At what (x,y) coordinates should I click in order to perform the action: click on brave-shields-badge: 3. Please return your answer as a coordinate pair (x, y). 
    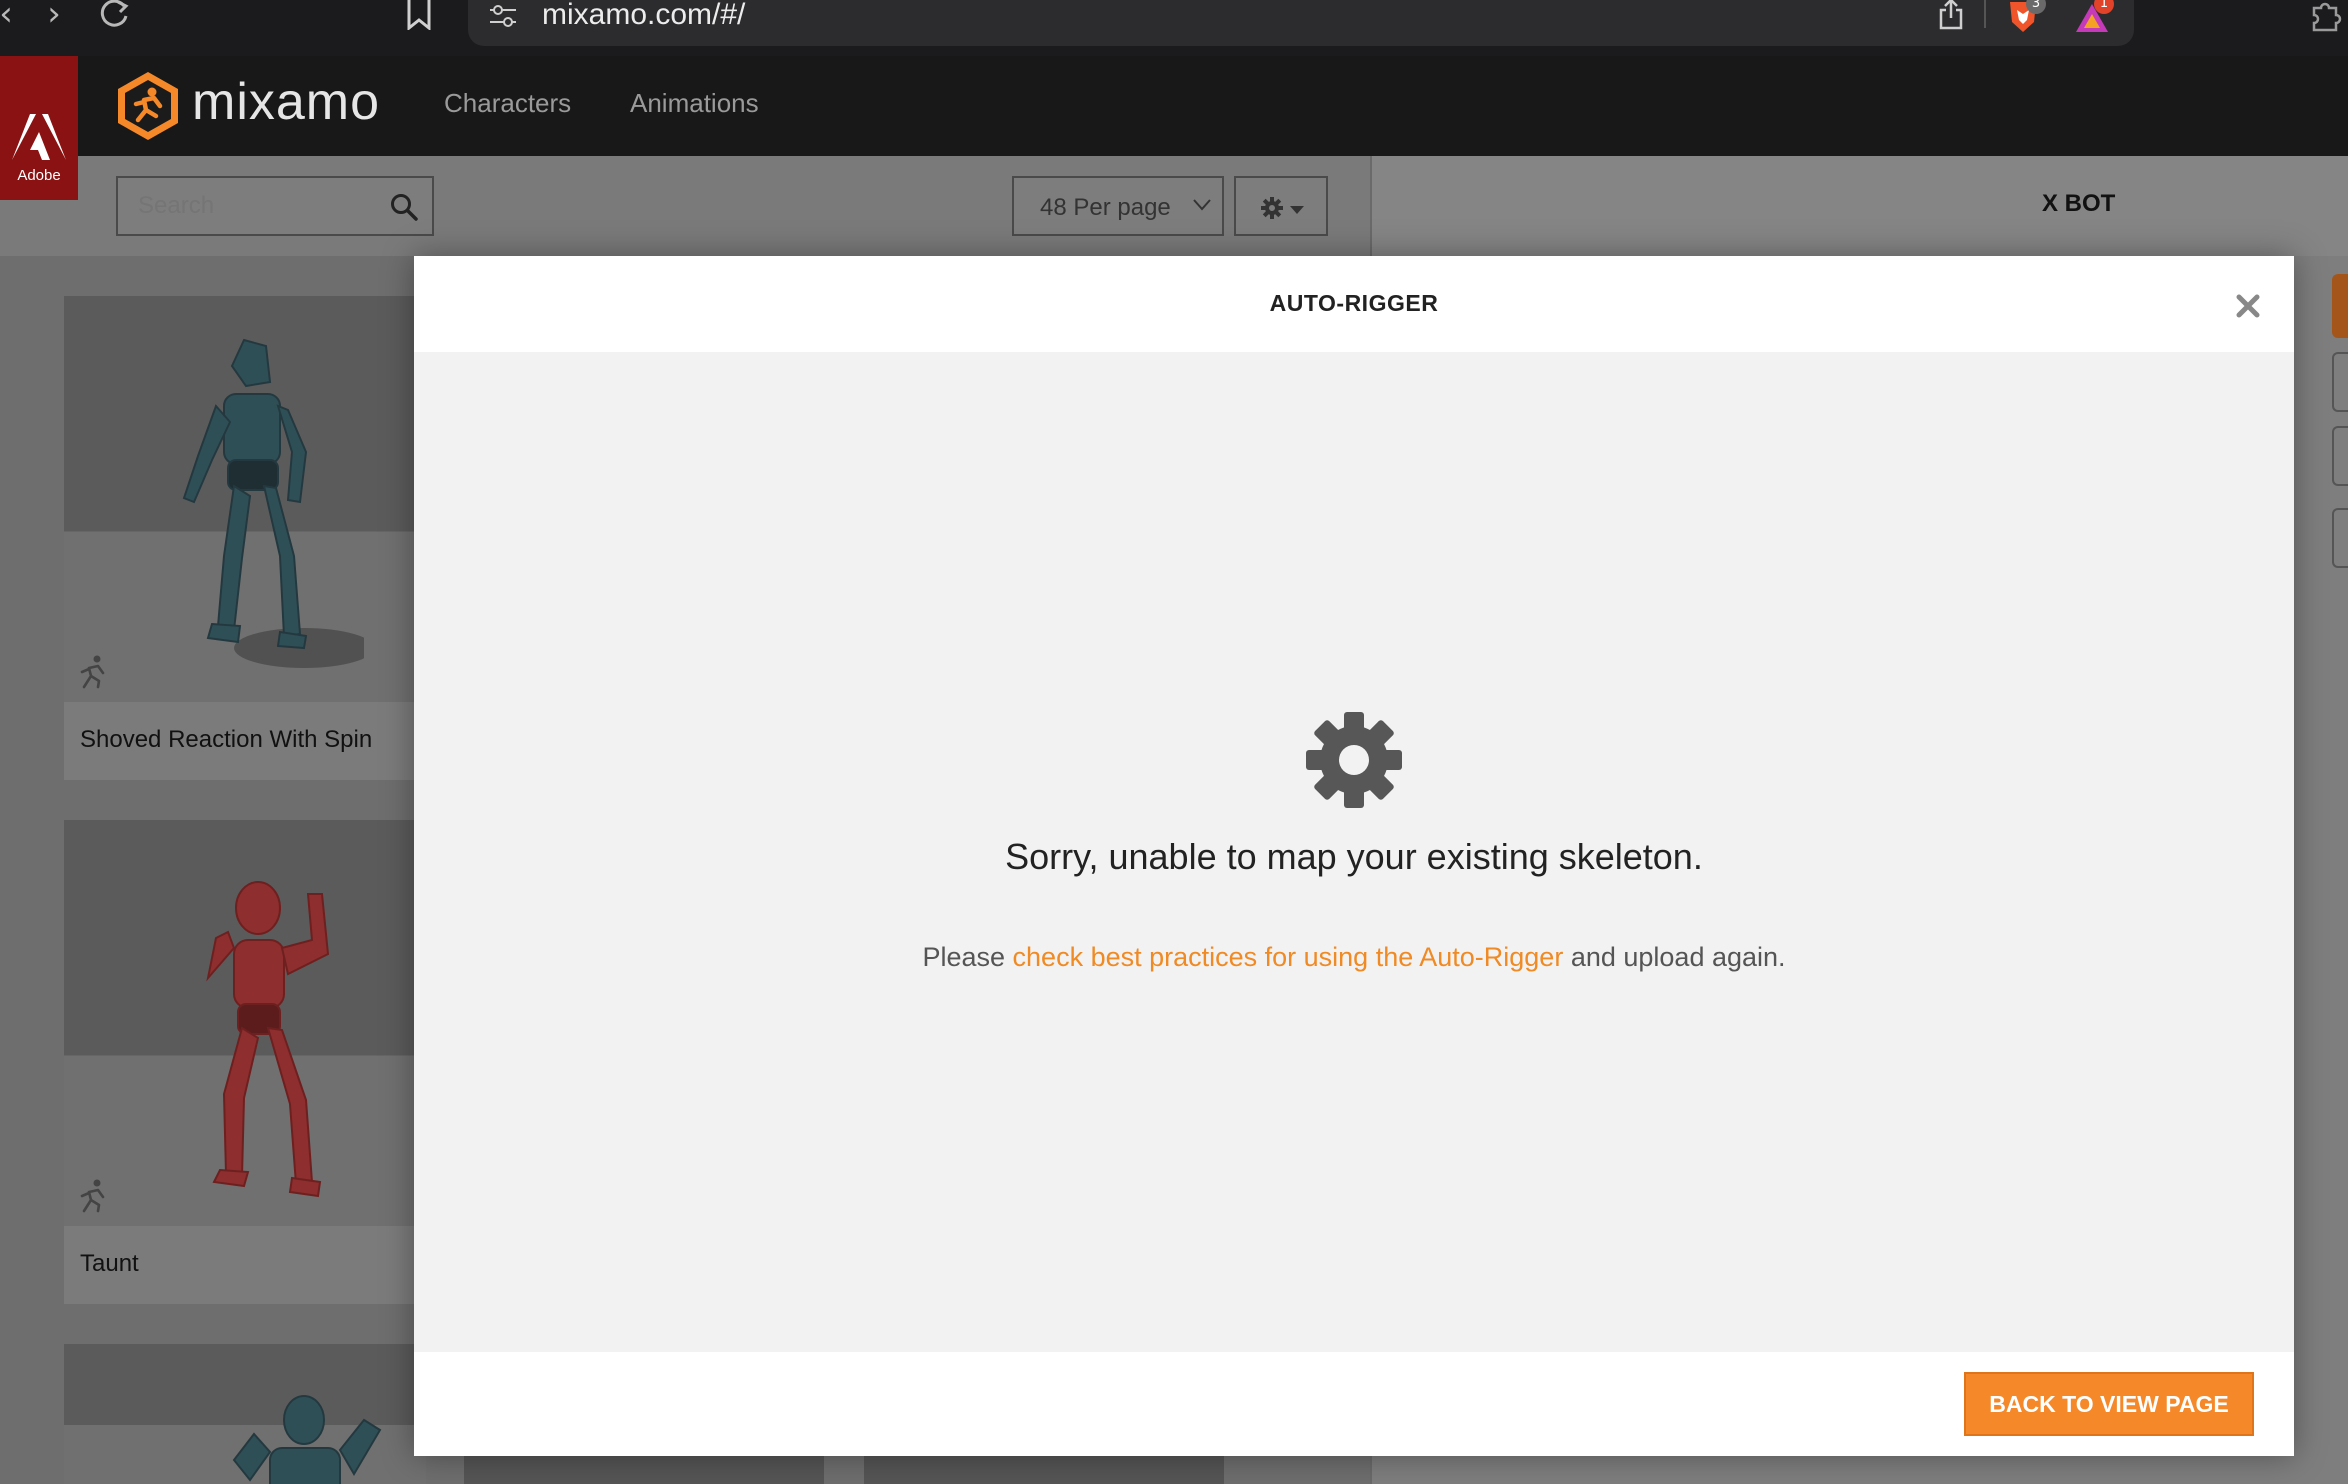
    Looking at the image, I should click on (2036, 7).